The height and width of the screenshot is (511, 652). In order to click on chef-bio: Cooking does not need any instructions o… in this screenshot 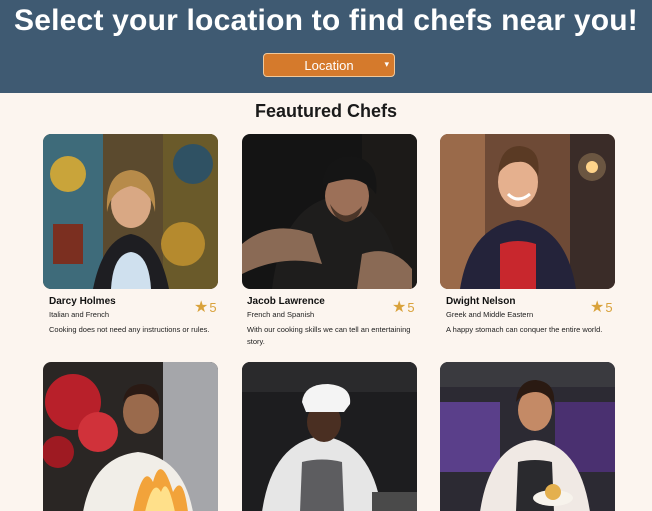, I will do `click(129, 329)`.